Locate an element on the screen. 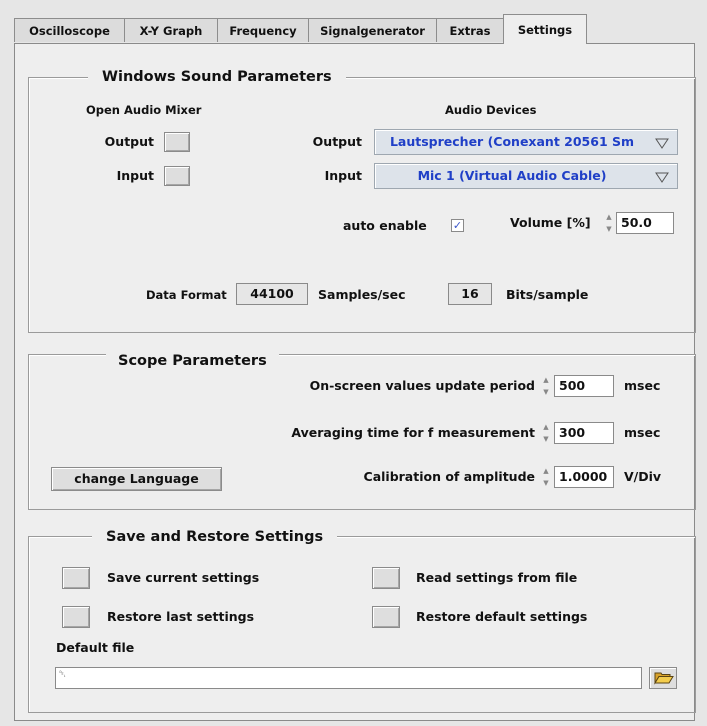 The image size is (707, 726). mixer-output-label: Output is located at coordinates (129, 141).